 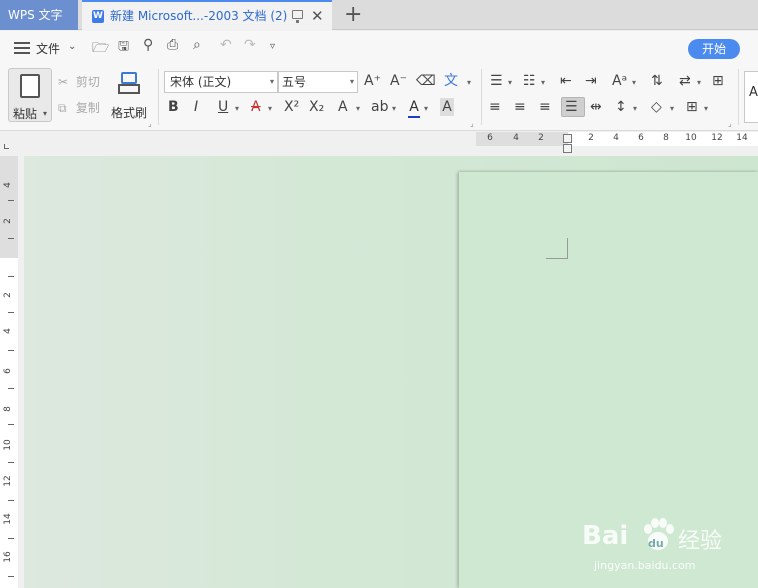 I want to click on cut-button: ✂ 剪切, so click(x=79, y=81).